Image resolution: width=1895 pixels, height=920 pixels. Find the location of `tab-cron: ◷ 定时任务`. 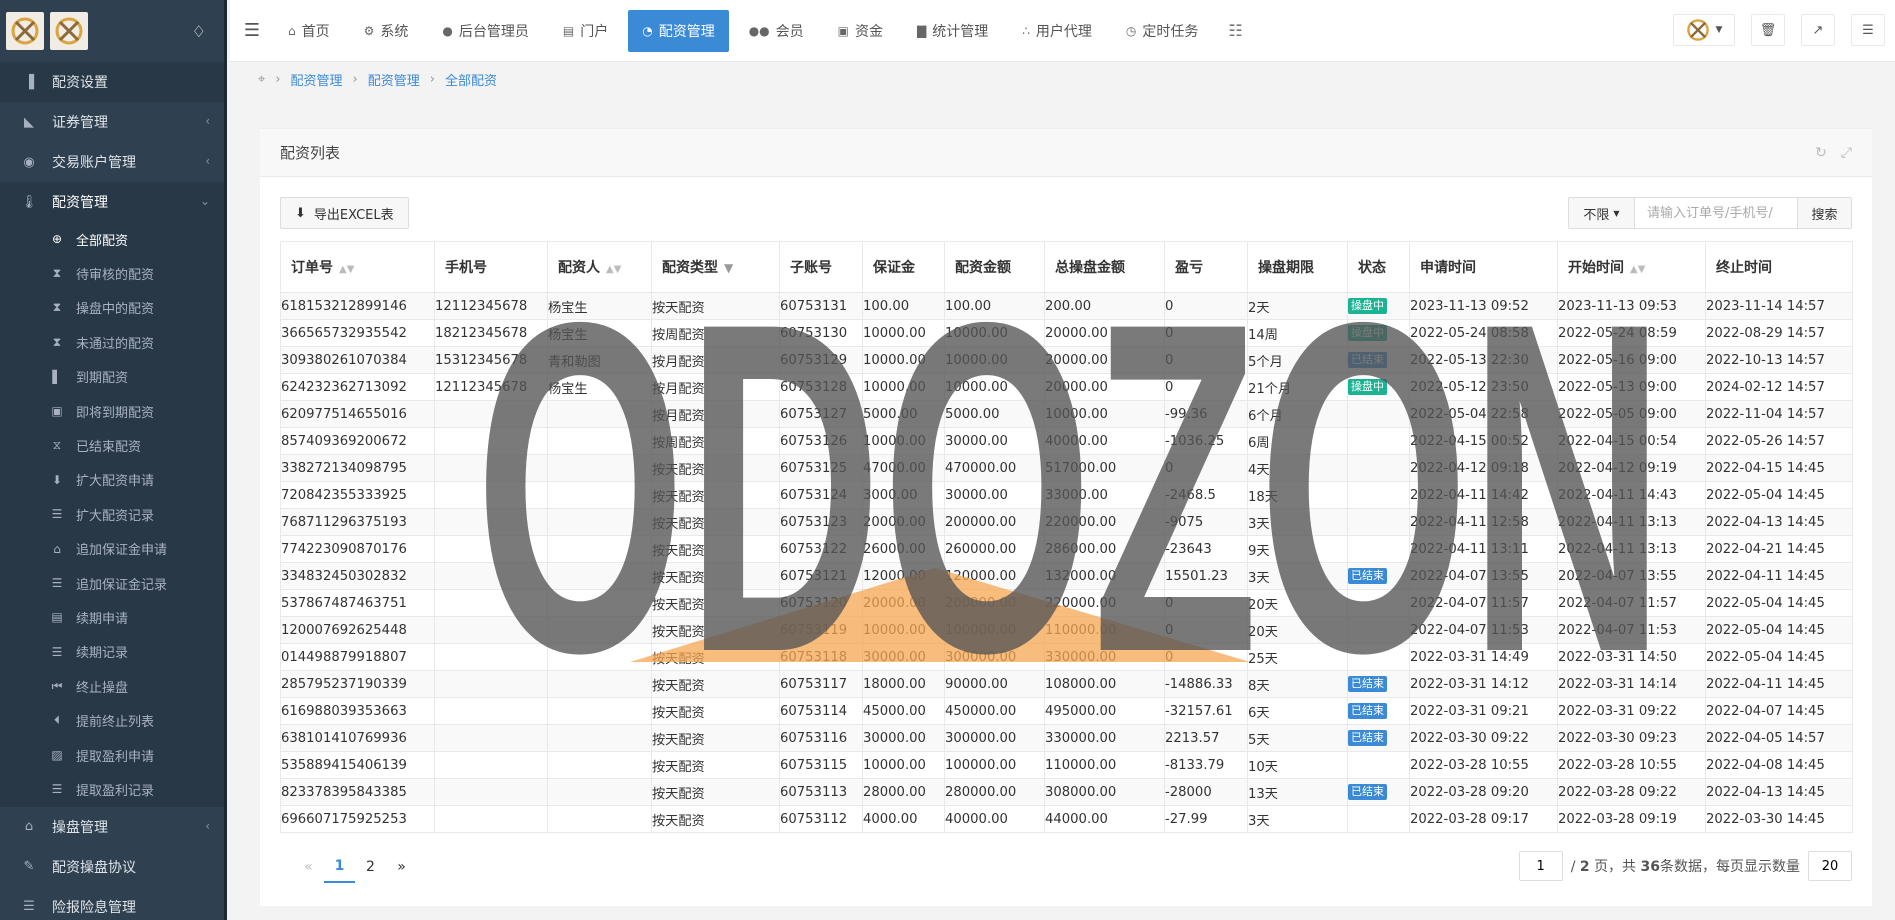

tab-cron: ◷ 定时任务 is located at coordinates (1162, 31).